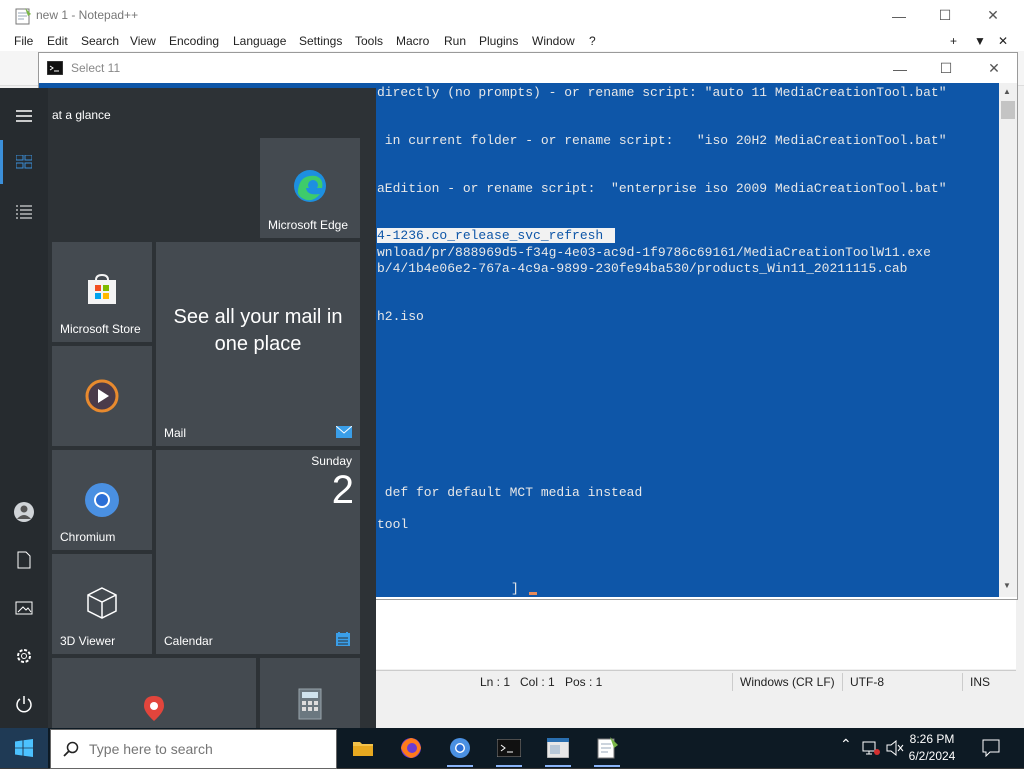  Describe the element at coordinates (994, 68) in the screenshot. I see `console-close-button: ✕` at that location.